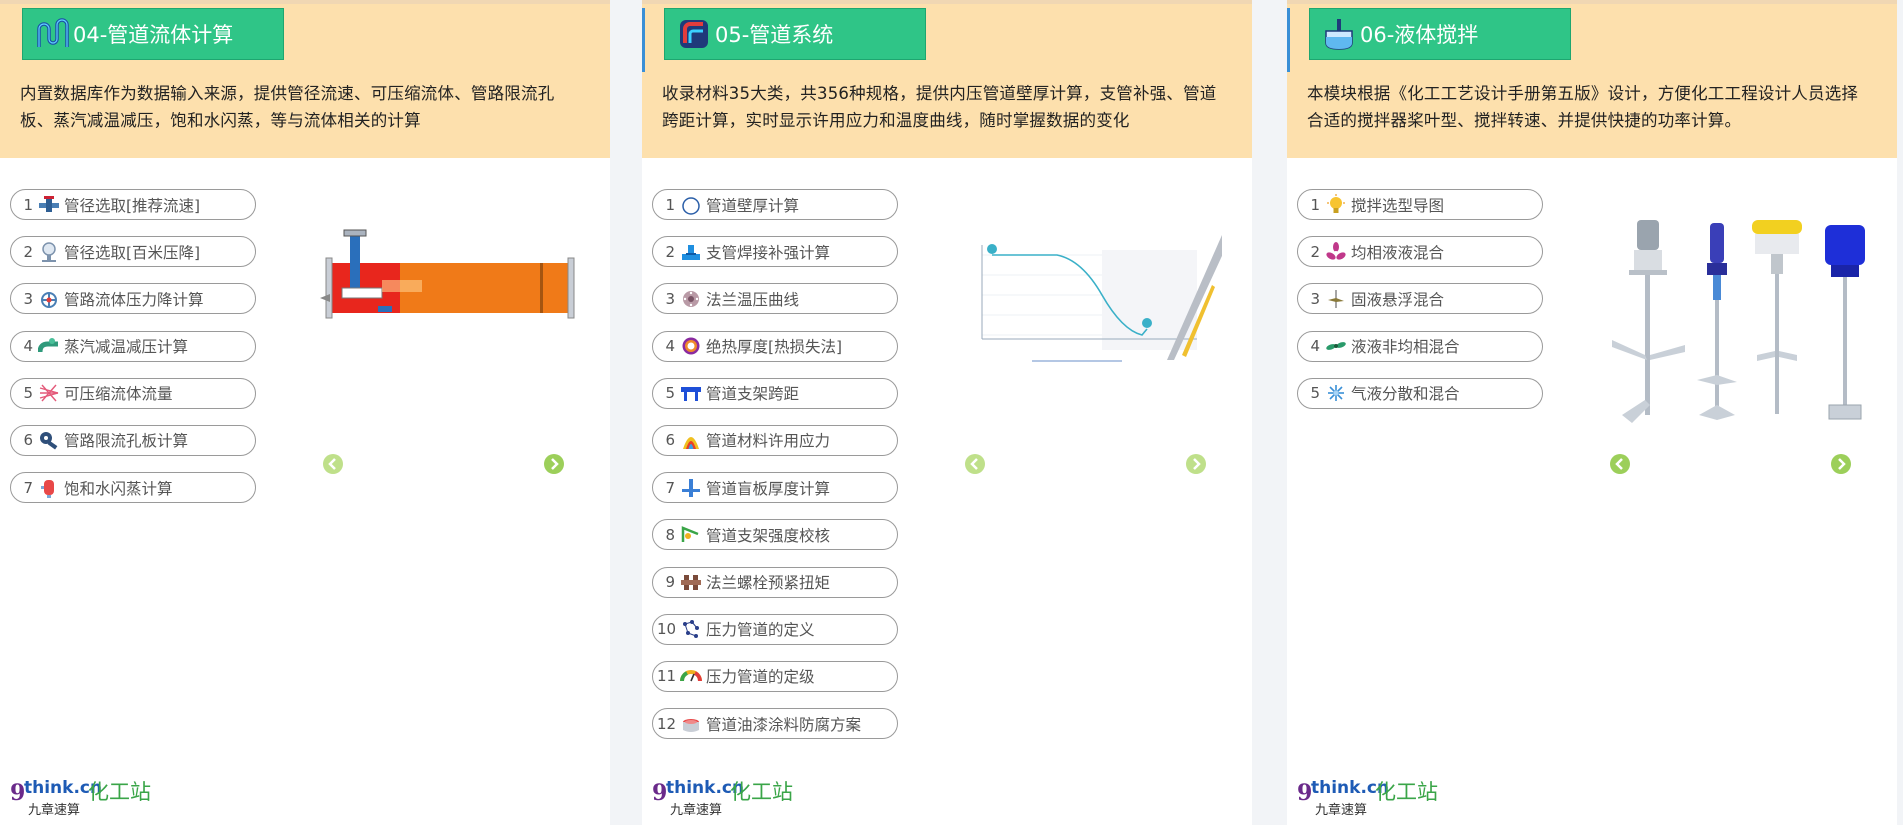  Describe the element at coordinates (126, 347) in the screenshot. I see `item-label: 蒸汽减温减压计算` at that location.